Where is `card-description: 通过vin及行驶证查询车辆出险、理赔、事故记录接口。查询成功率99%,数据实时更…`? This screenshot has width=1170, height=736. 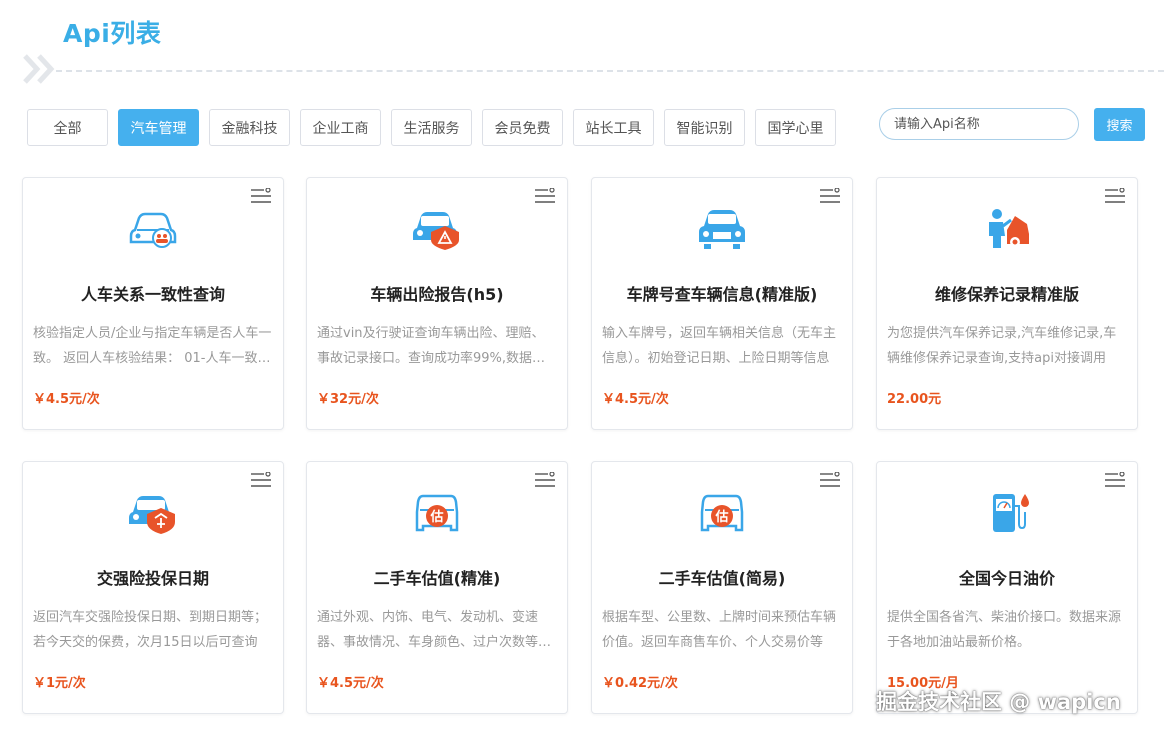
card-description: 通过vin及行驶证查询车辆出险、理赔、事故记录接口。查询成功率99%,数据实时更… is located at coordinates (431, 346).